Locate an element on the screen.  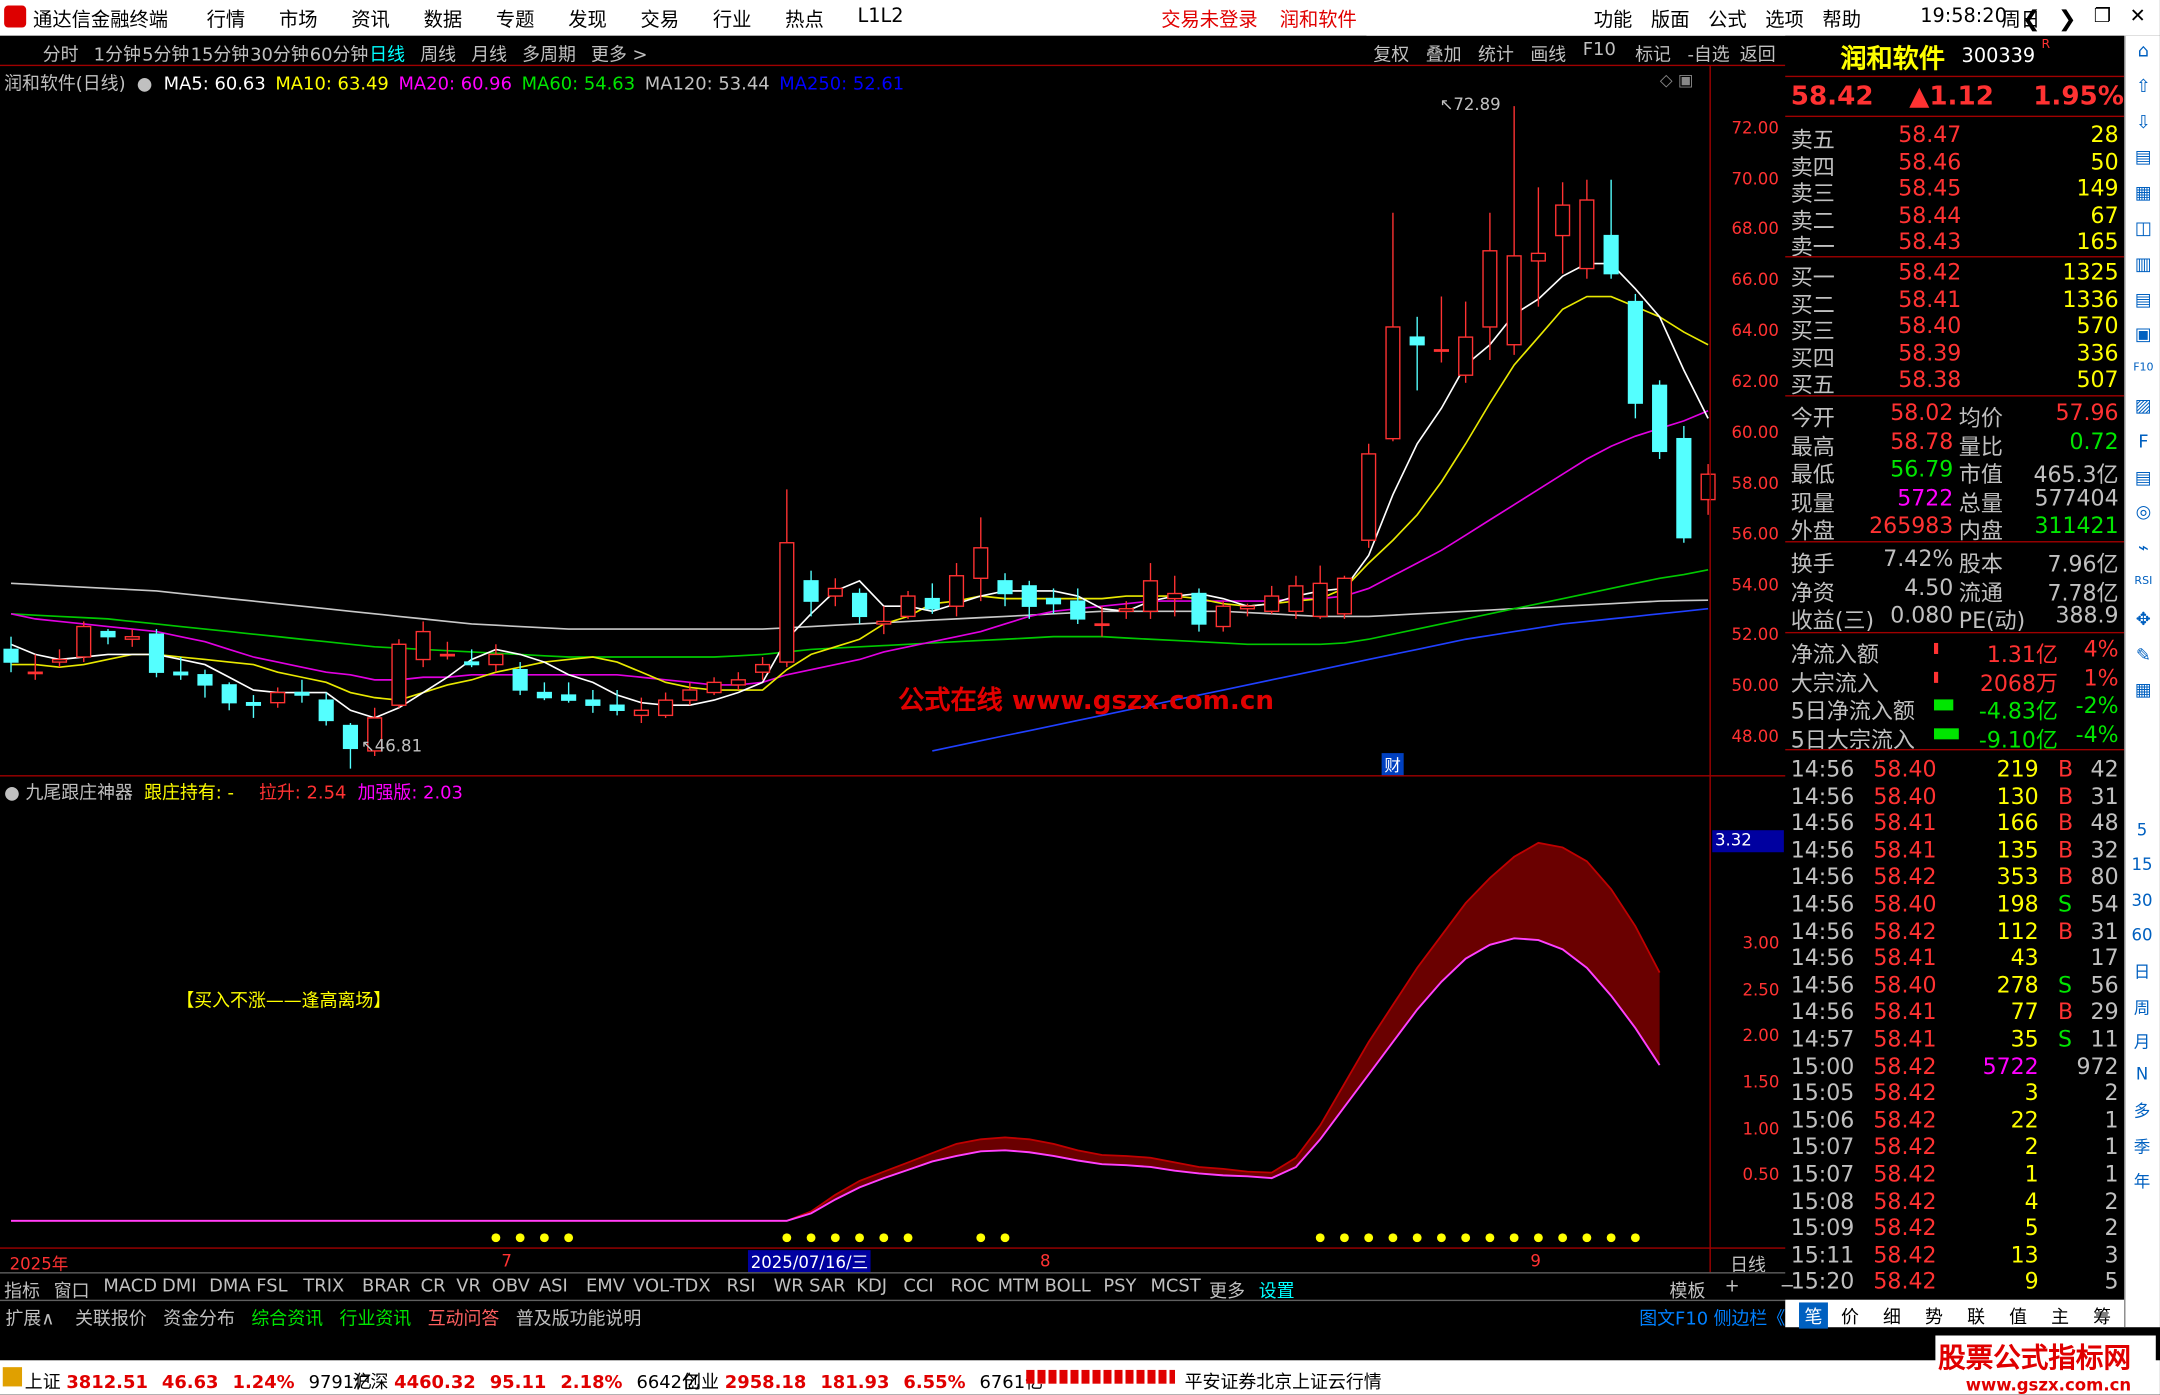
side-tab-3: 势 is located at coordinates (1934, 1315).